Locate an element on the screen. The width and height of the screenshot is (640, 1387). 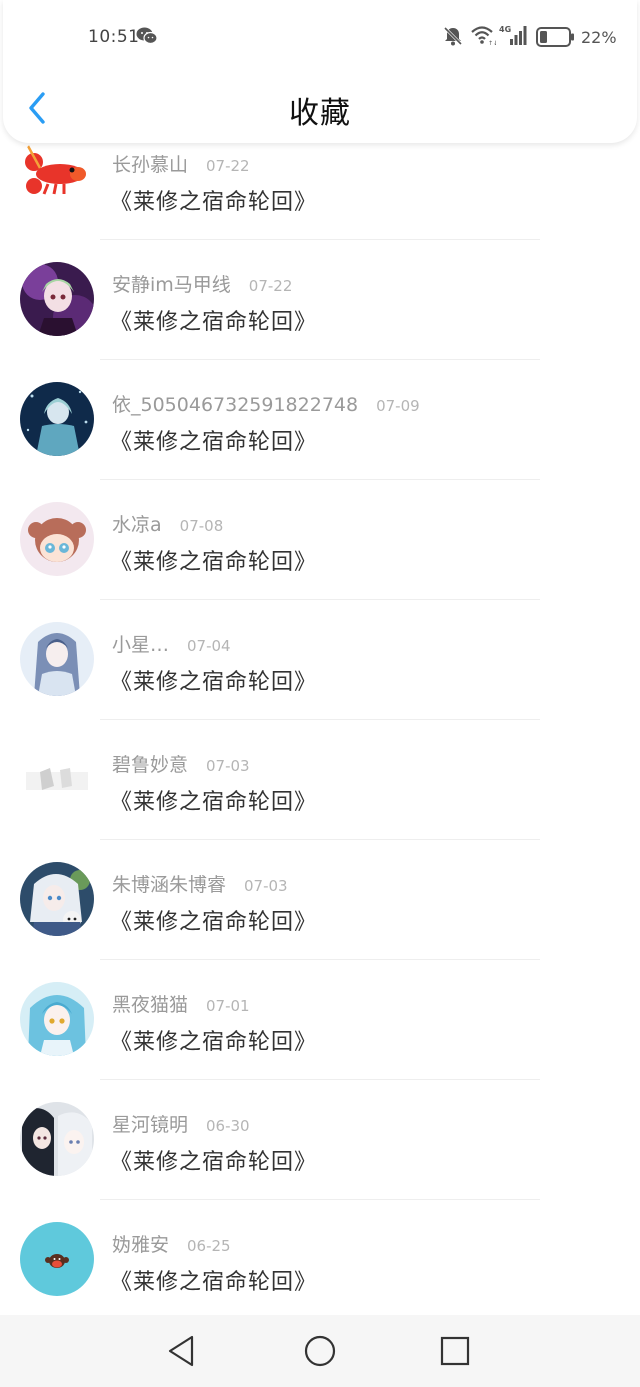
favorite-username: 安静im马甲线 07-22 is located at coordinates (202, 283).